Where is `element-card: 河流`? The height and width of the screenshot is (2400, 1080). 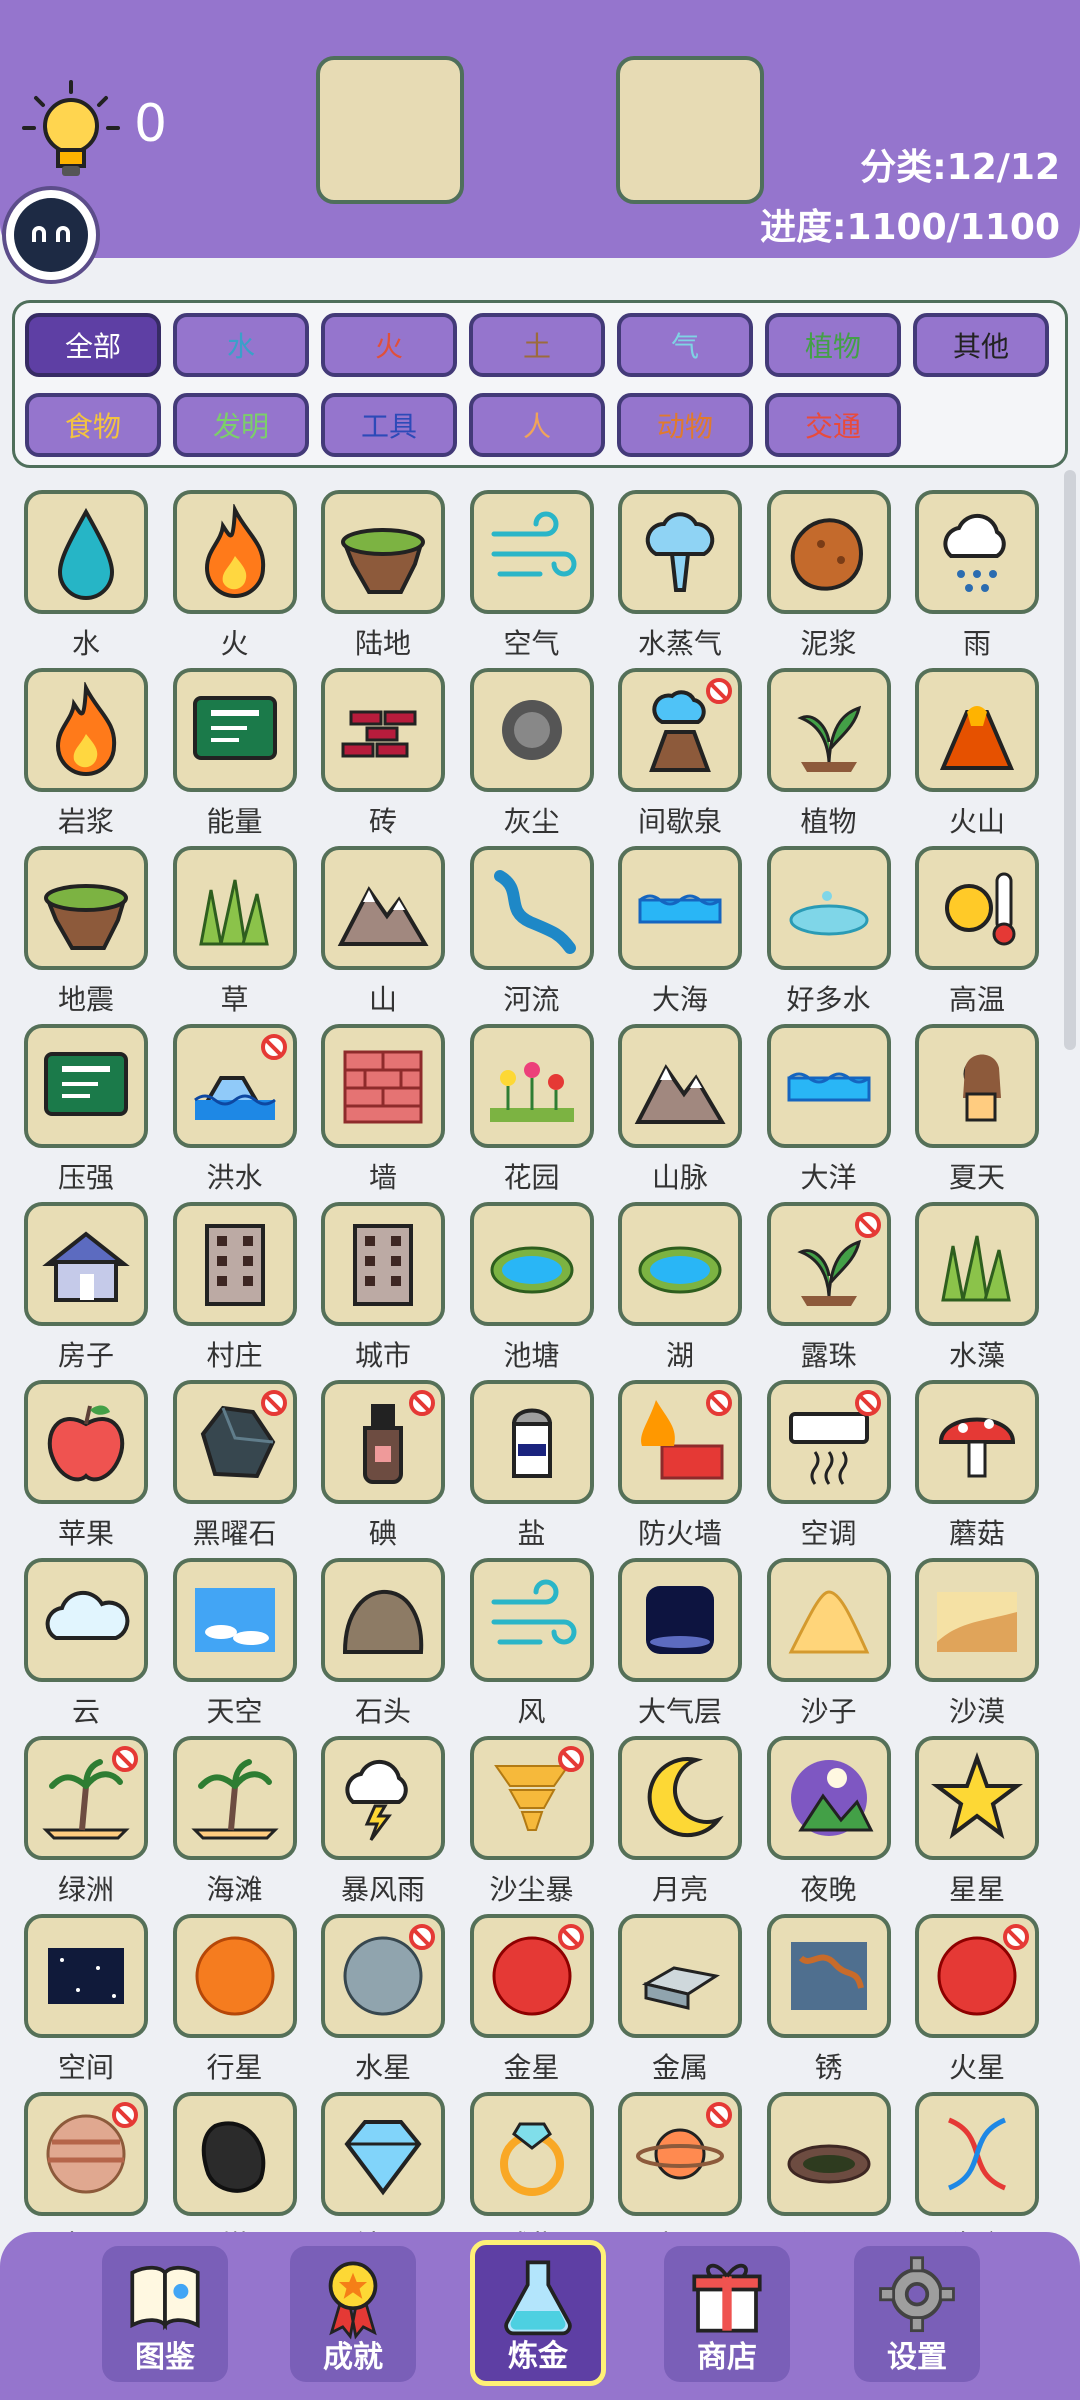
element-card: 河流 is located at coordinates (532, 924).